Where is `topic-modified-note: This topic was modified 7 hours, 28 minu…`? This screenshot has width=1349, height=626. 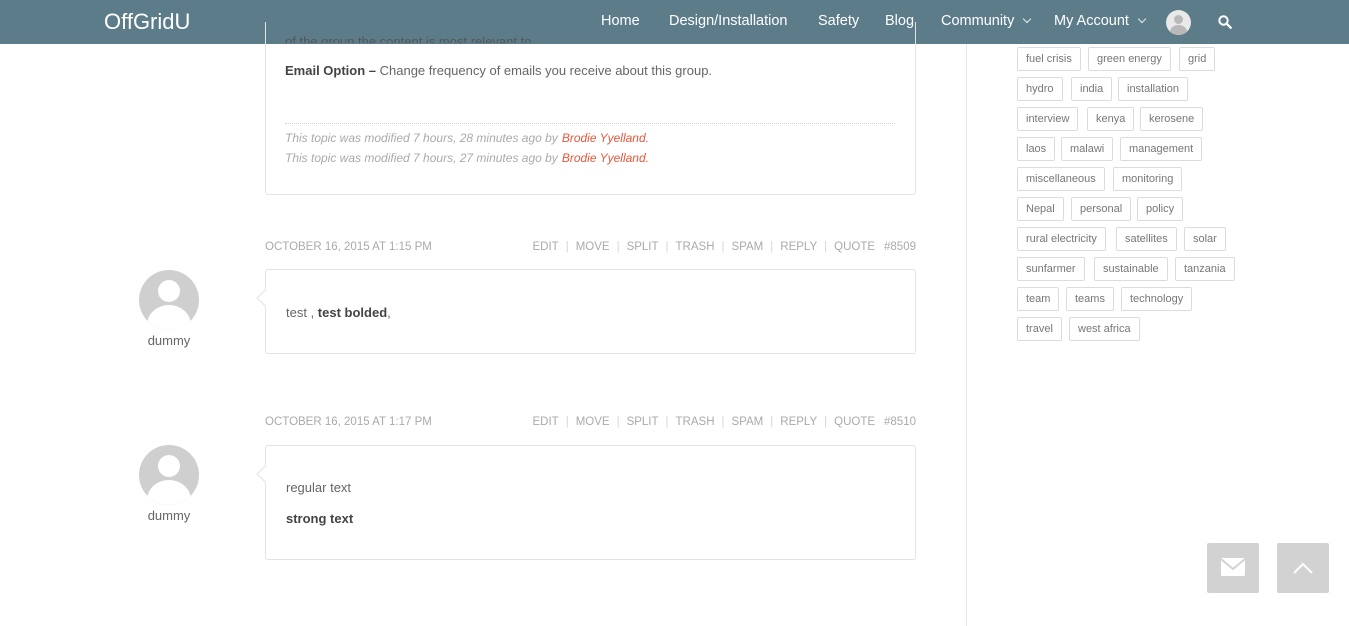 topic-modified-note: This topic was modified 7 hours, 28 minu… is located at coordinates (467, 138).